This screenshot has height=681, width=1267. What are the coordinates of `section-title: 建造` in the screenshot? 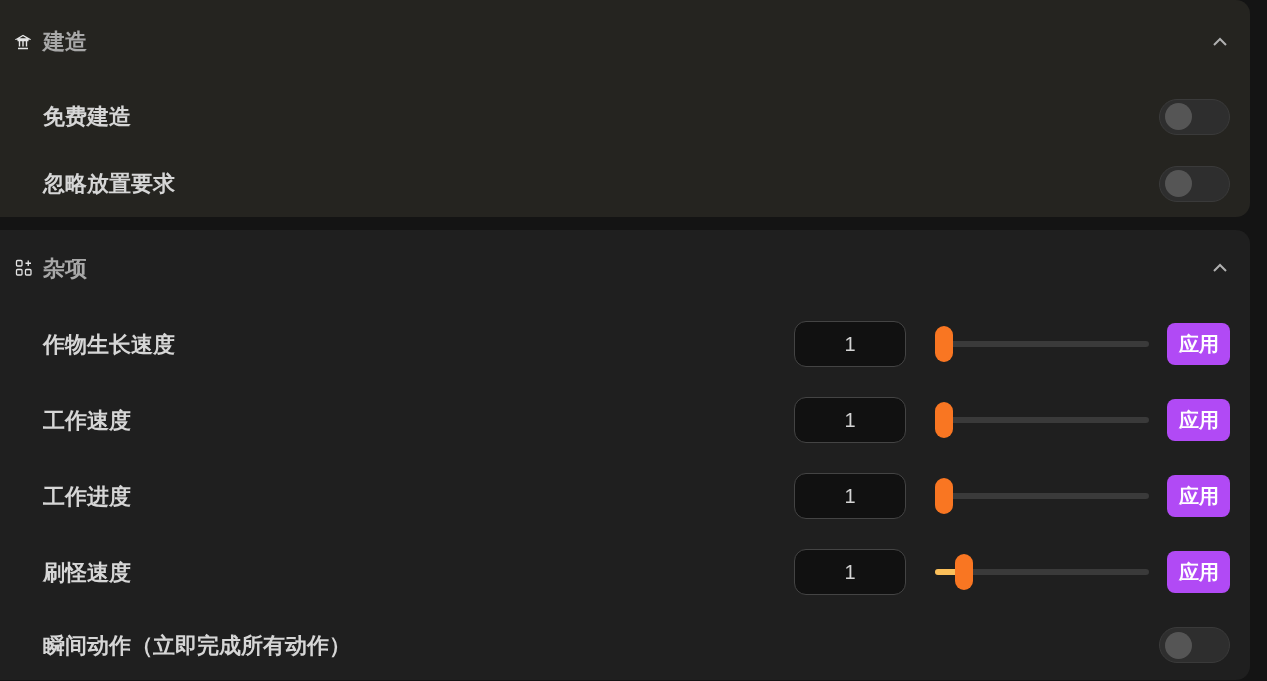 It's located at (65, 42).